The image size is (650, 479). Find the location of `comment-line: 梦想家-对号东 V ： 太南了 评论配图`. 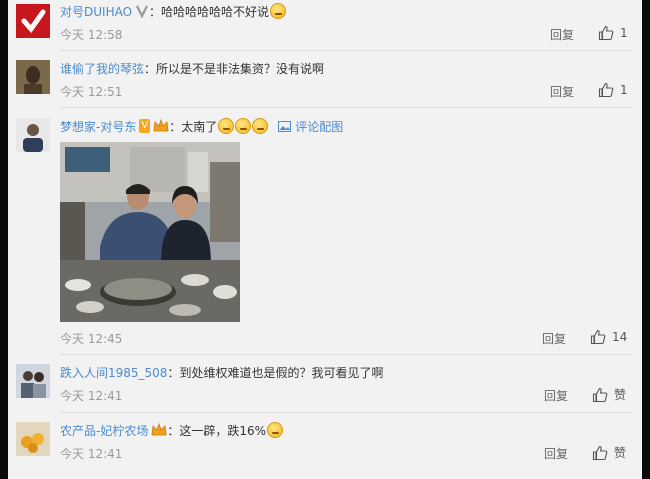

comment-line: 梦想家-对号东 V ： 太南了 评论配图 is located at coordinates (202, 126).